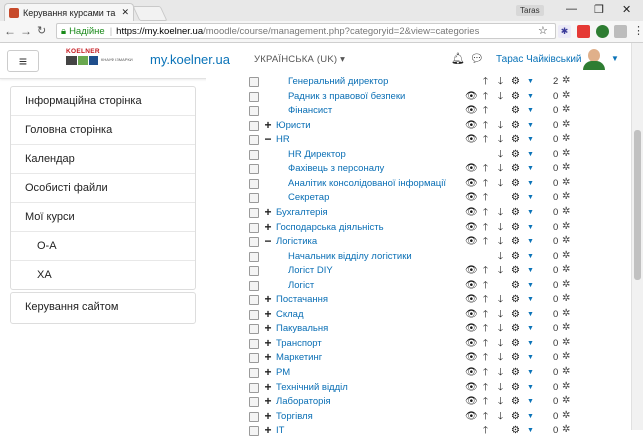 This screenshot has width=643, height=439. Describe the element at coordinates (103, 130) in the screenshot. I see `nav-item-home: Головна сторінка` at that location.